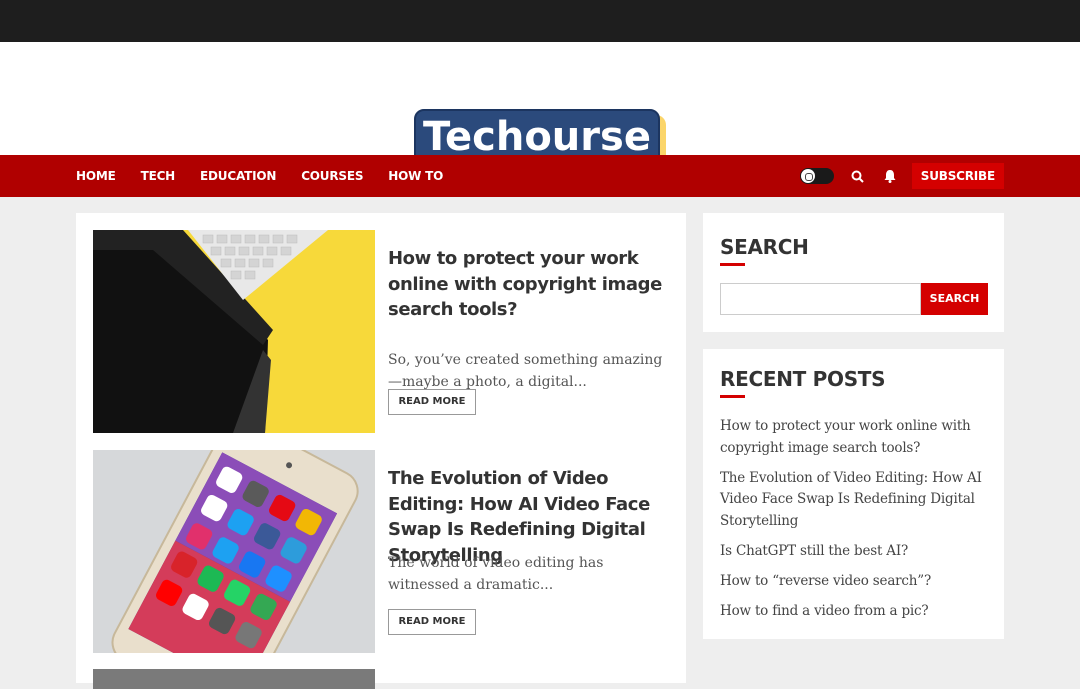 The height and width of the screenshot is (689, 1080). Describe the element at coordinates (820, 299) in the screenshot. I see `search-input` at that location.